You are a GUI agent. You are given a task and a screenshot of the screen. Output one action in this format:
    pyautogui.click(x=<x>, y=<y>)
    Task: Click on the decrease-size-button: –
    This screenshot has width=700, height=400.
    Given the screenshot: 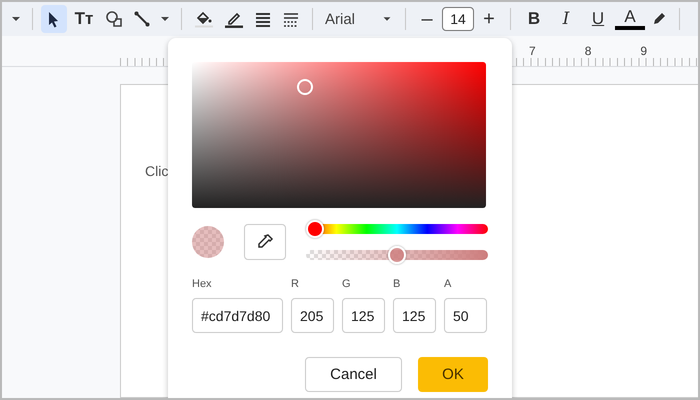 What is the action you would take?
    pyautogui.click(x=427, y=19)
    